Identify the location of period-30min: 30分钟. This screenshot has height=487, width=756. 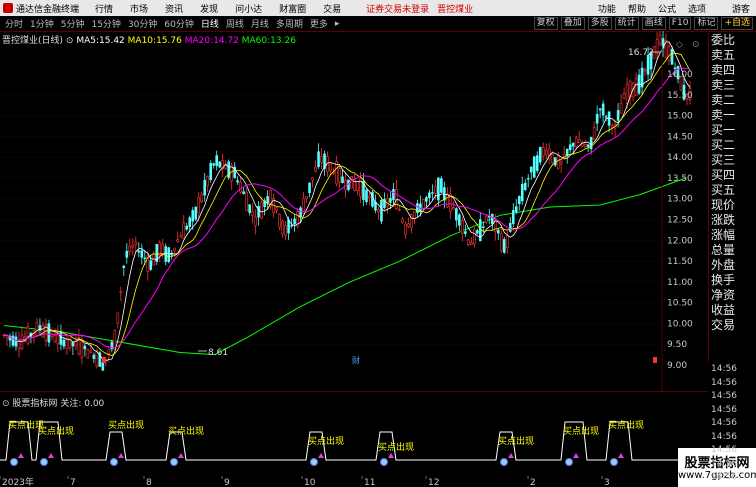
(142, 23).